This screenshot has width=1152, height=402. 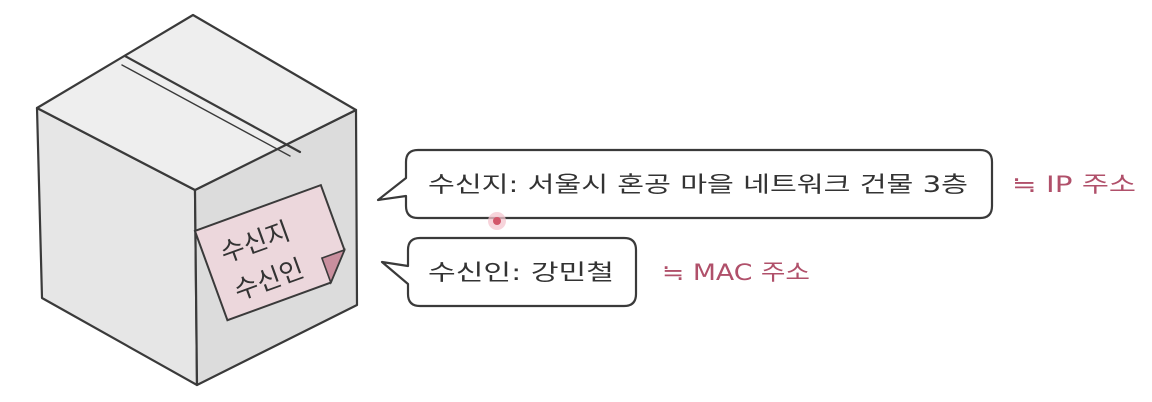 What do you see at coordinates (521, 273) in the screenshot?
I see `recipient-text: 수신인: 강민철` at bounding box center [521, 273].